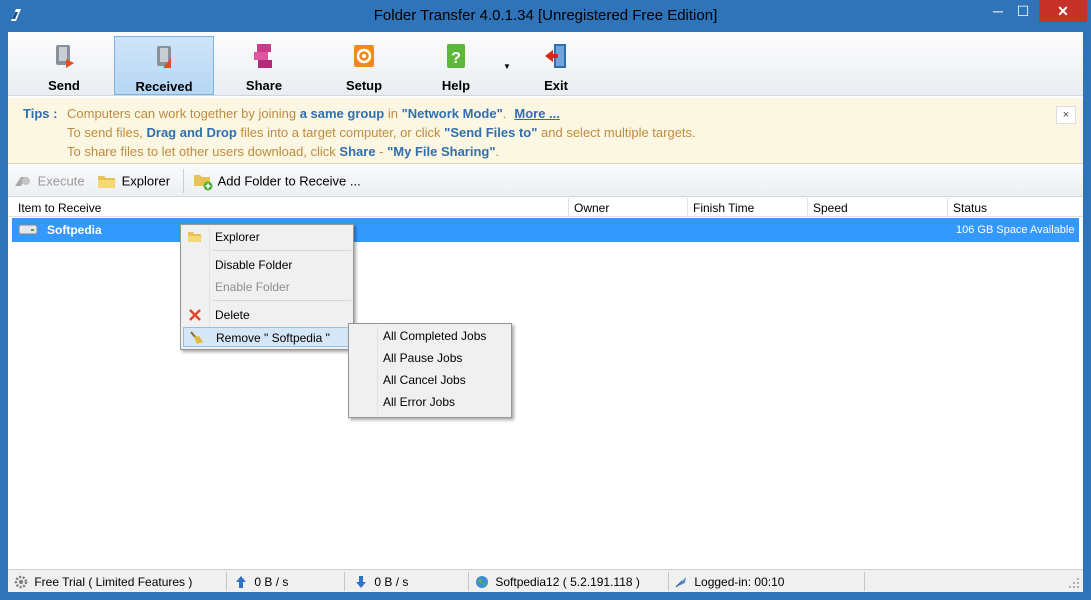 The image size is (1091, 600). I want to click on help-button: ? Help, so click(456, 66).